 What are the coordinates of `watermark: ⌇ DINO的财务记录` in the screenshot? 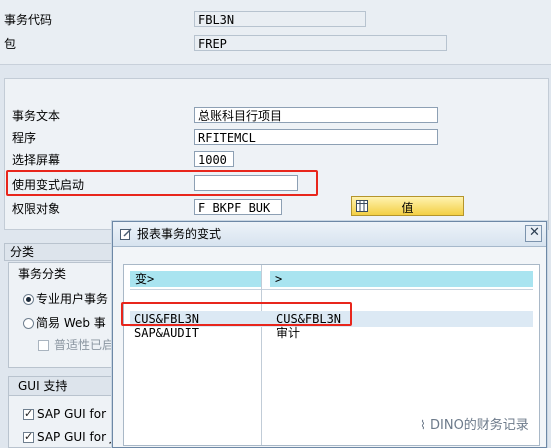 It's located at (474, 423).